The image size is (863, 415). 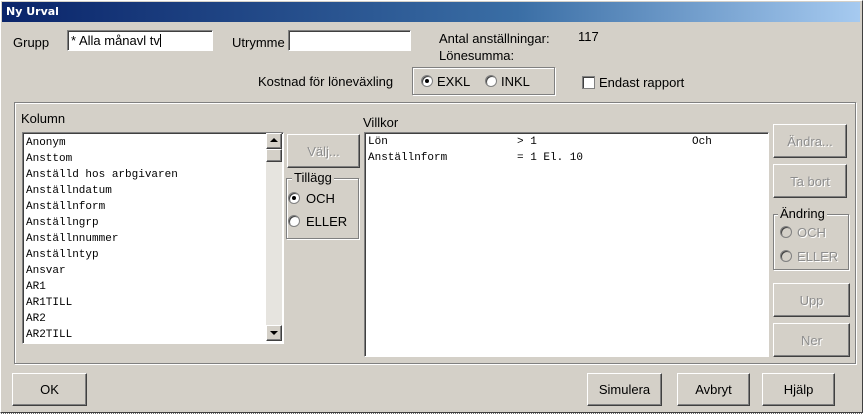 What do you see at coordinates (588, 36) in the screenshot?
I see `antal-anstallningar-value: 117` at bounding box center [588, 36].